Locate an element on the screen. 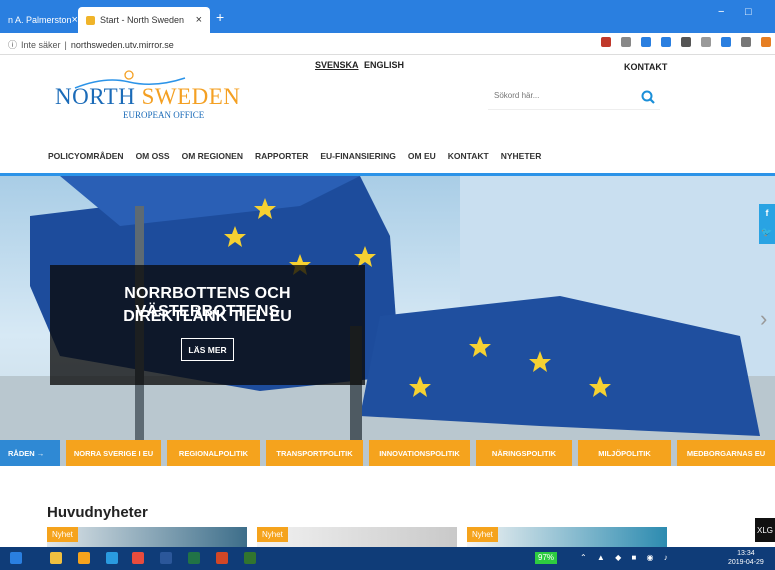 The height and width of the screenshot is (570, 775). info-icon: ⓘ is located at coordinates (12, 44).